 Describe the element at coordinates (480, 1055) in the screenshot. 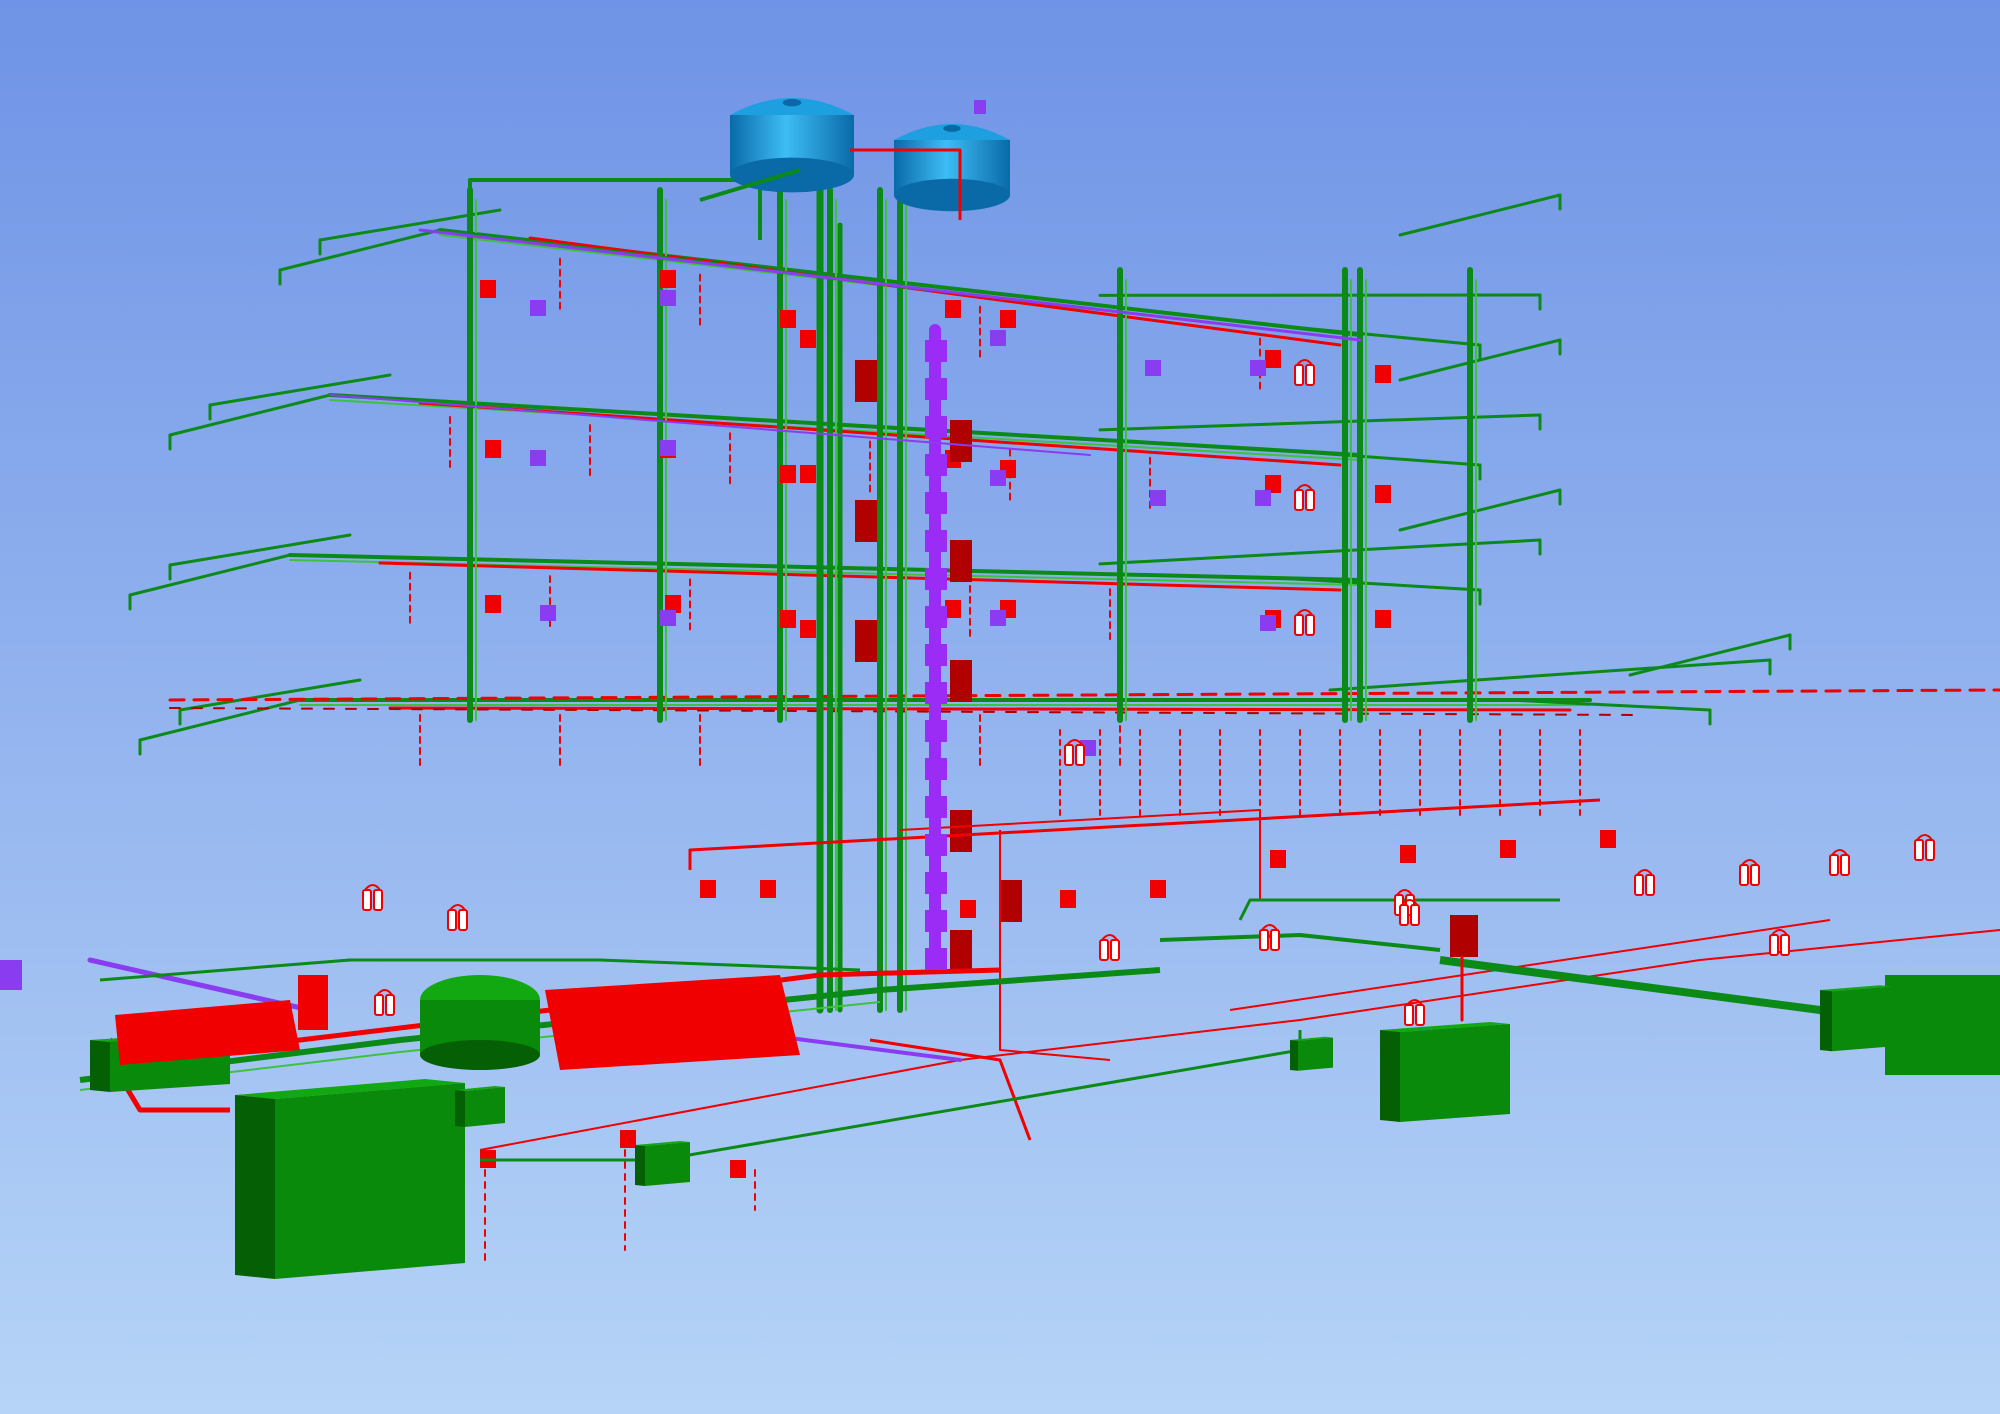

I see `dome-tank-base` at that location.